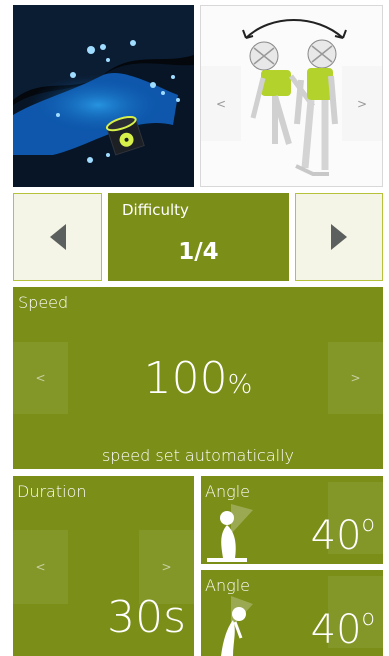  Describe the element at coordinates (146, 617) in the screenshot. I see `duration-value: 30s` at that location.